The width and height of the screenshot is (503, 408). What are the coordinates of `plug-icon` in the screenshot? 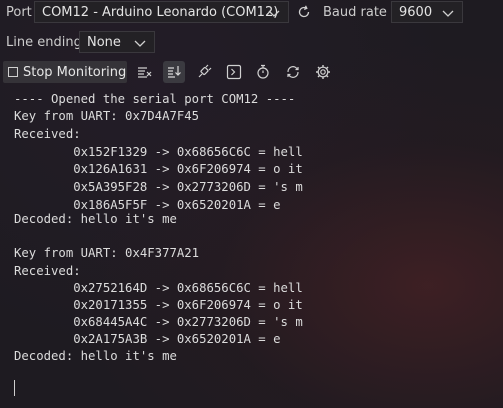 It's located at (204, 72).